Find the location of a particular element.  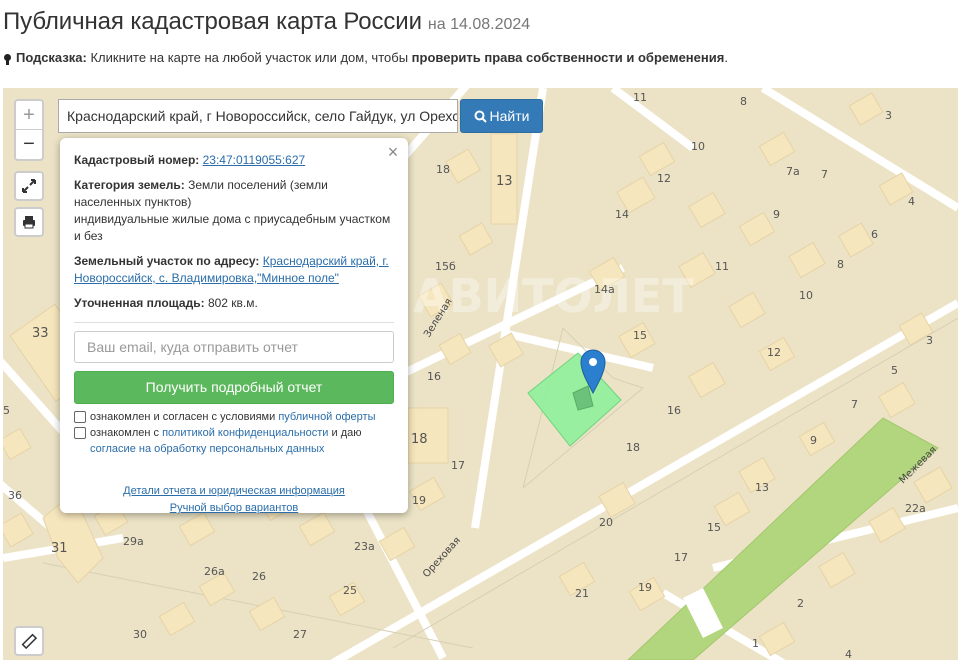

watermark: АВИТОЛЕТ is located at coordinates (553, 296).